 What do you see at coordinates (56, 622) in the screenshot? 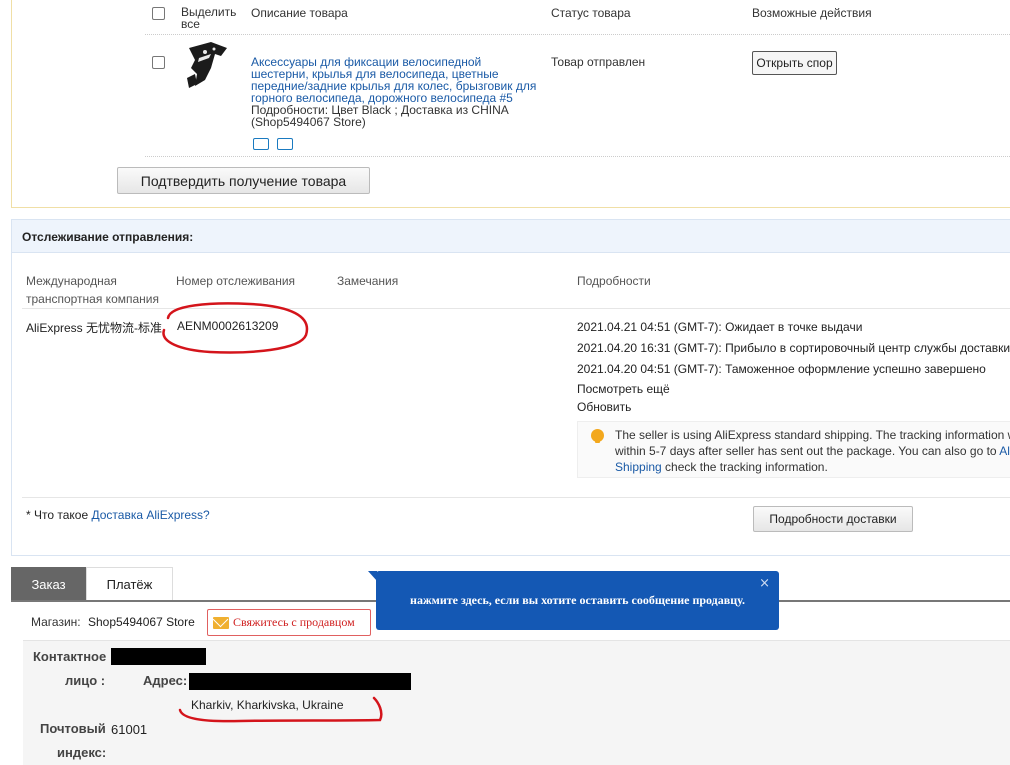
I see `store-label: Магазин:` at bounding box center [56, 622].